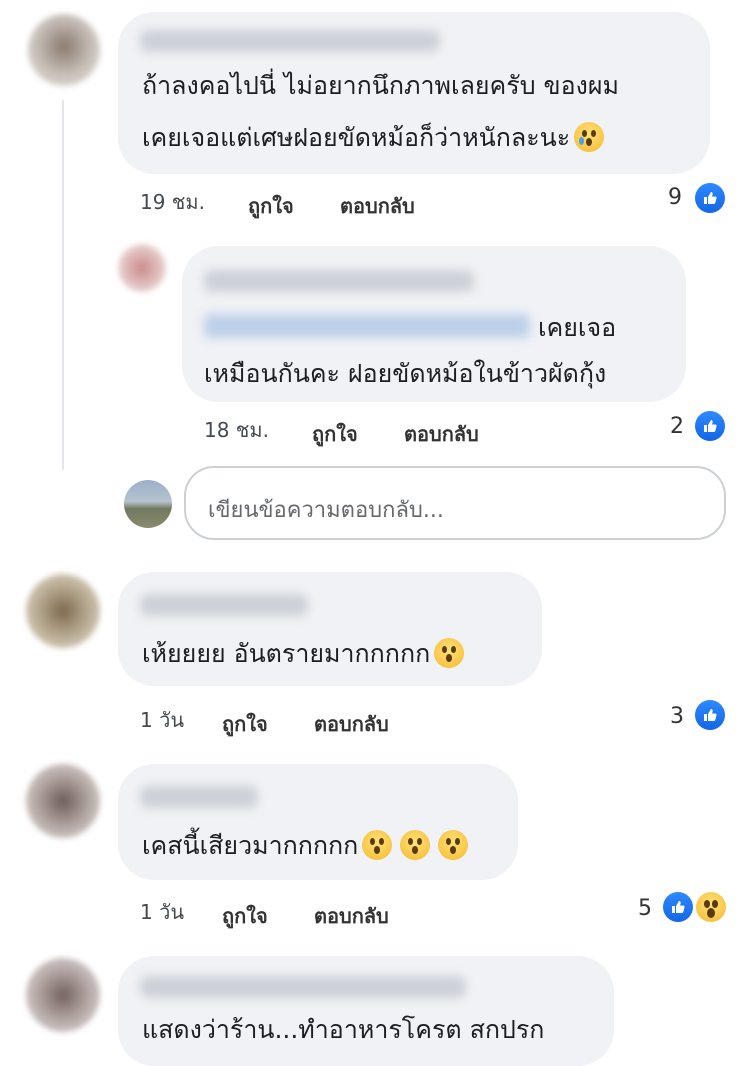 The image size is (750, 1066). What do you see at coordinates (367, 326) in the screenshot?
I see `mentioned-user-link` at bounding box center [367, 326].